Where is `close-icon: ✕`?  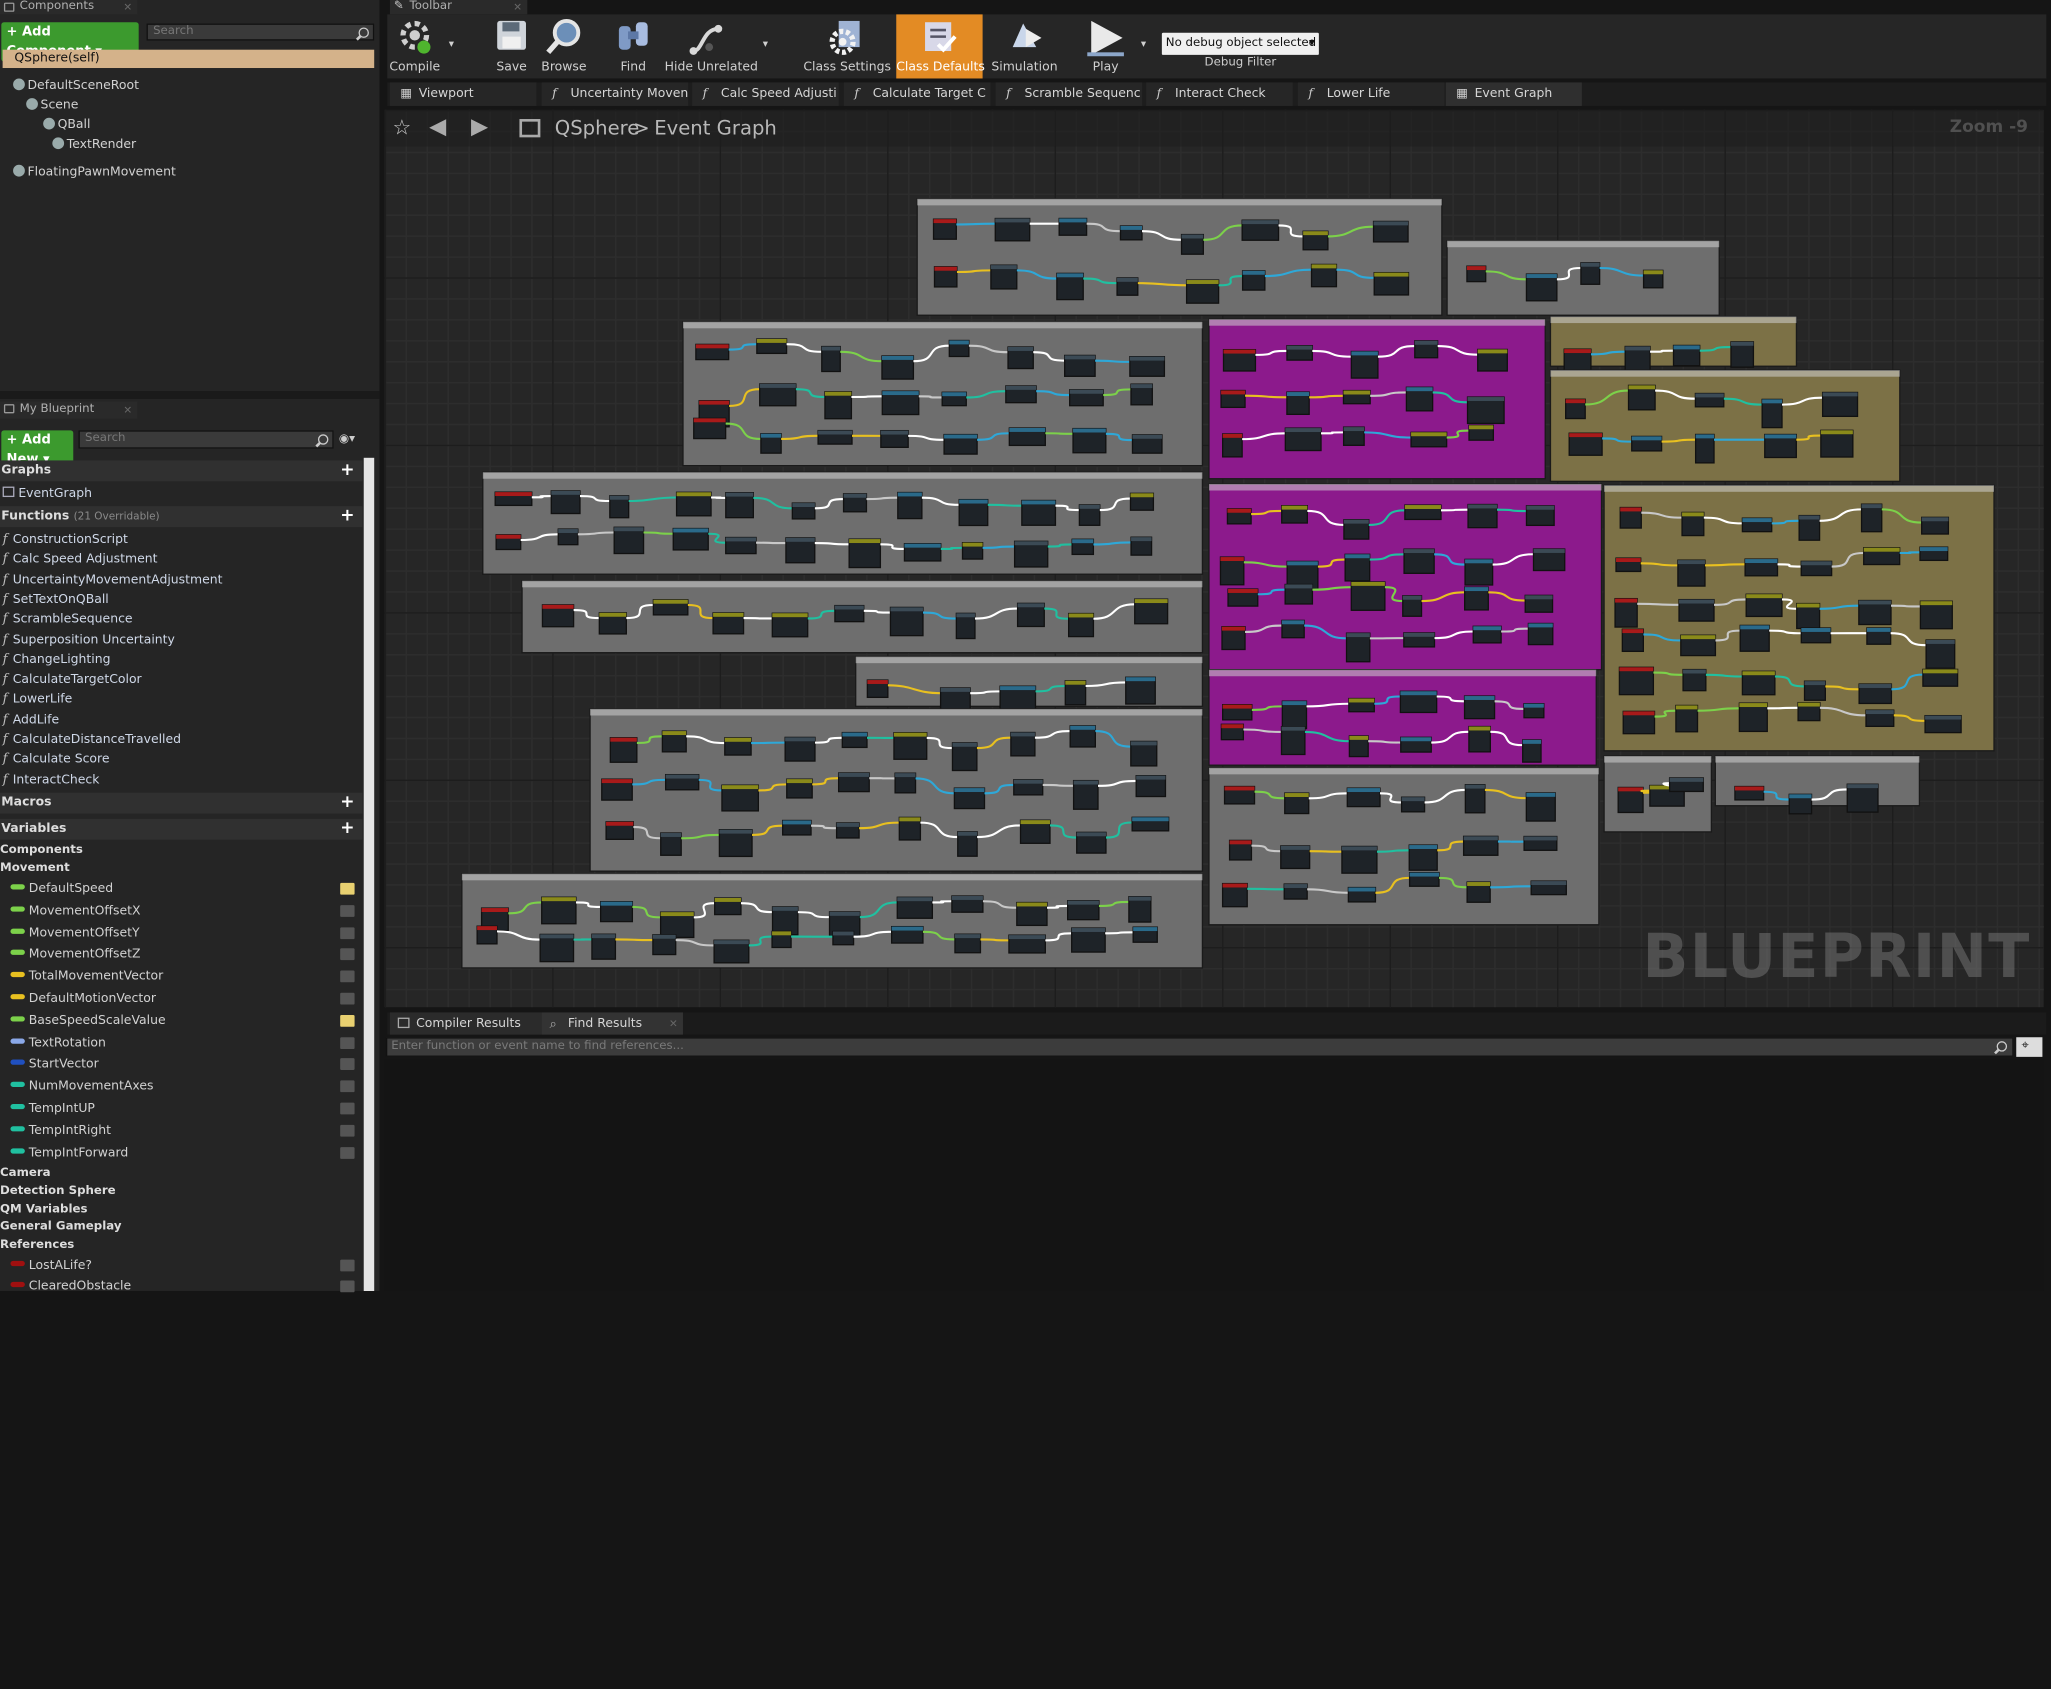 close-icon: ✕ is located at coordinates (517, 7).